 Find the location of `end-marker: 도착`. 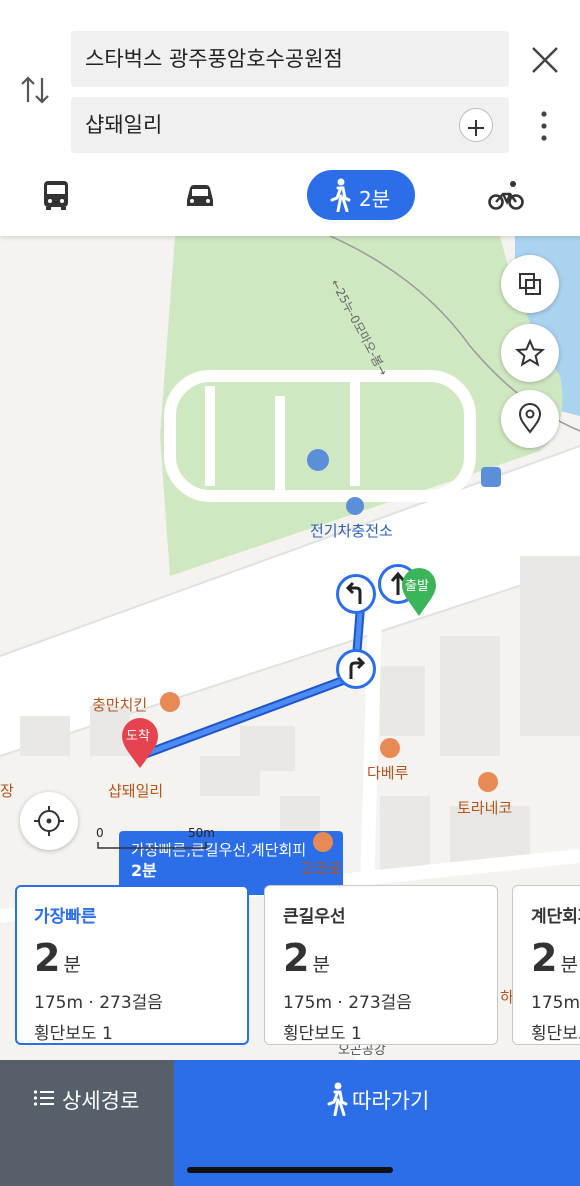

end-marker: 도착 is located at coordinates (140, 743).